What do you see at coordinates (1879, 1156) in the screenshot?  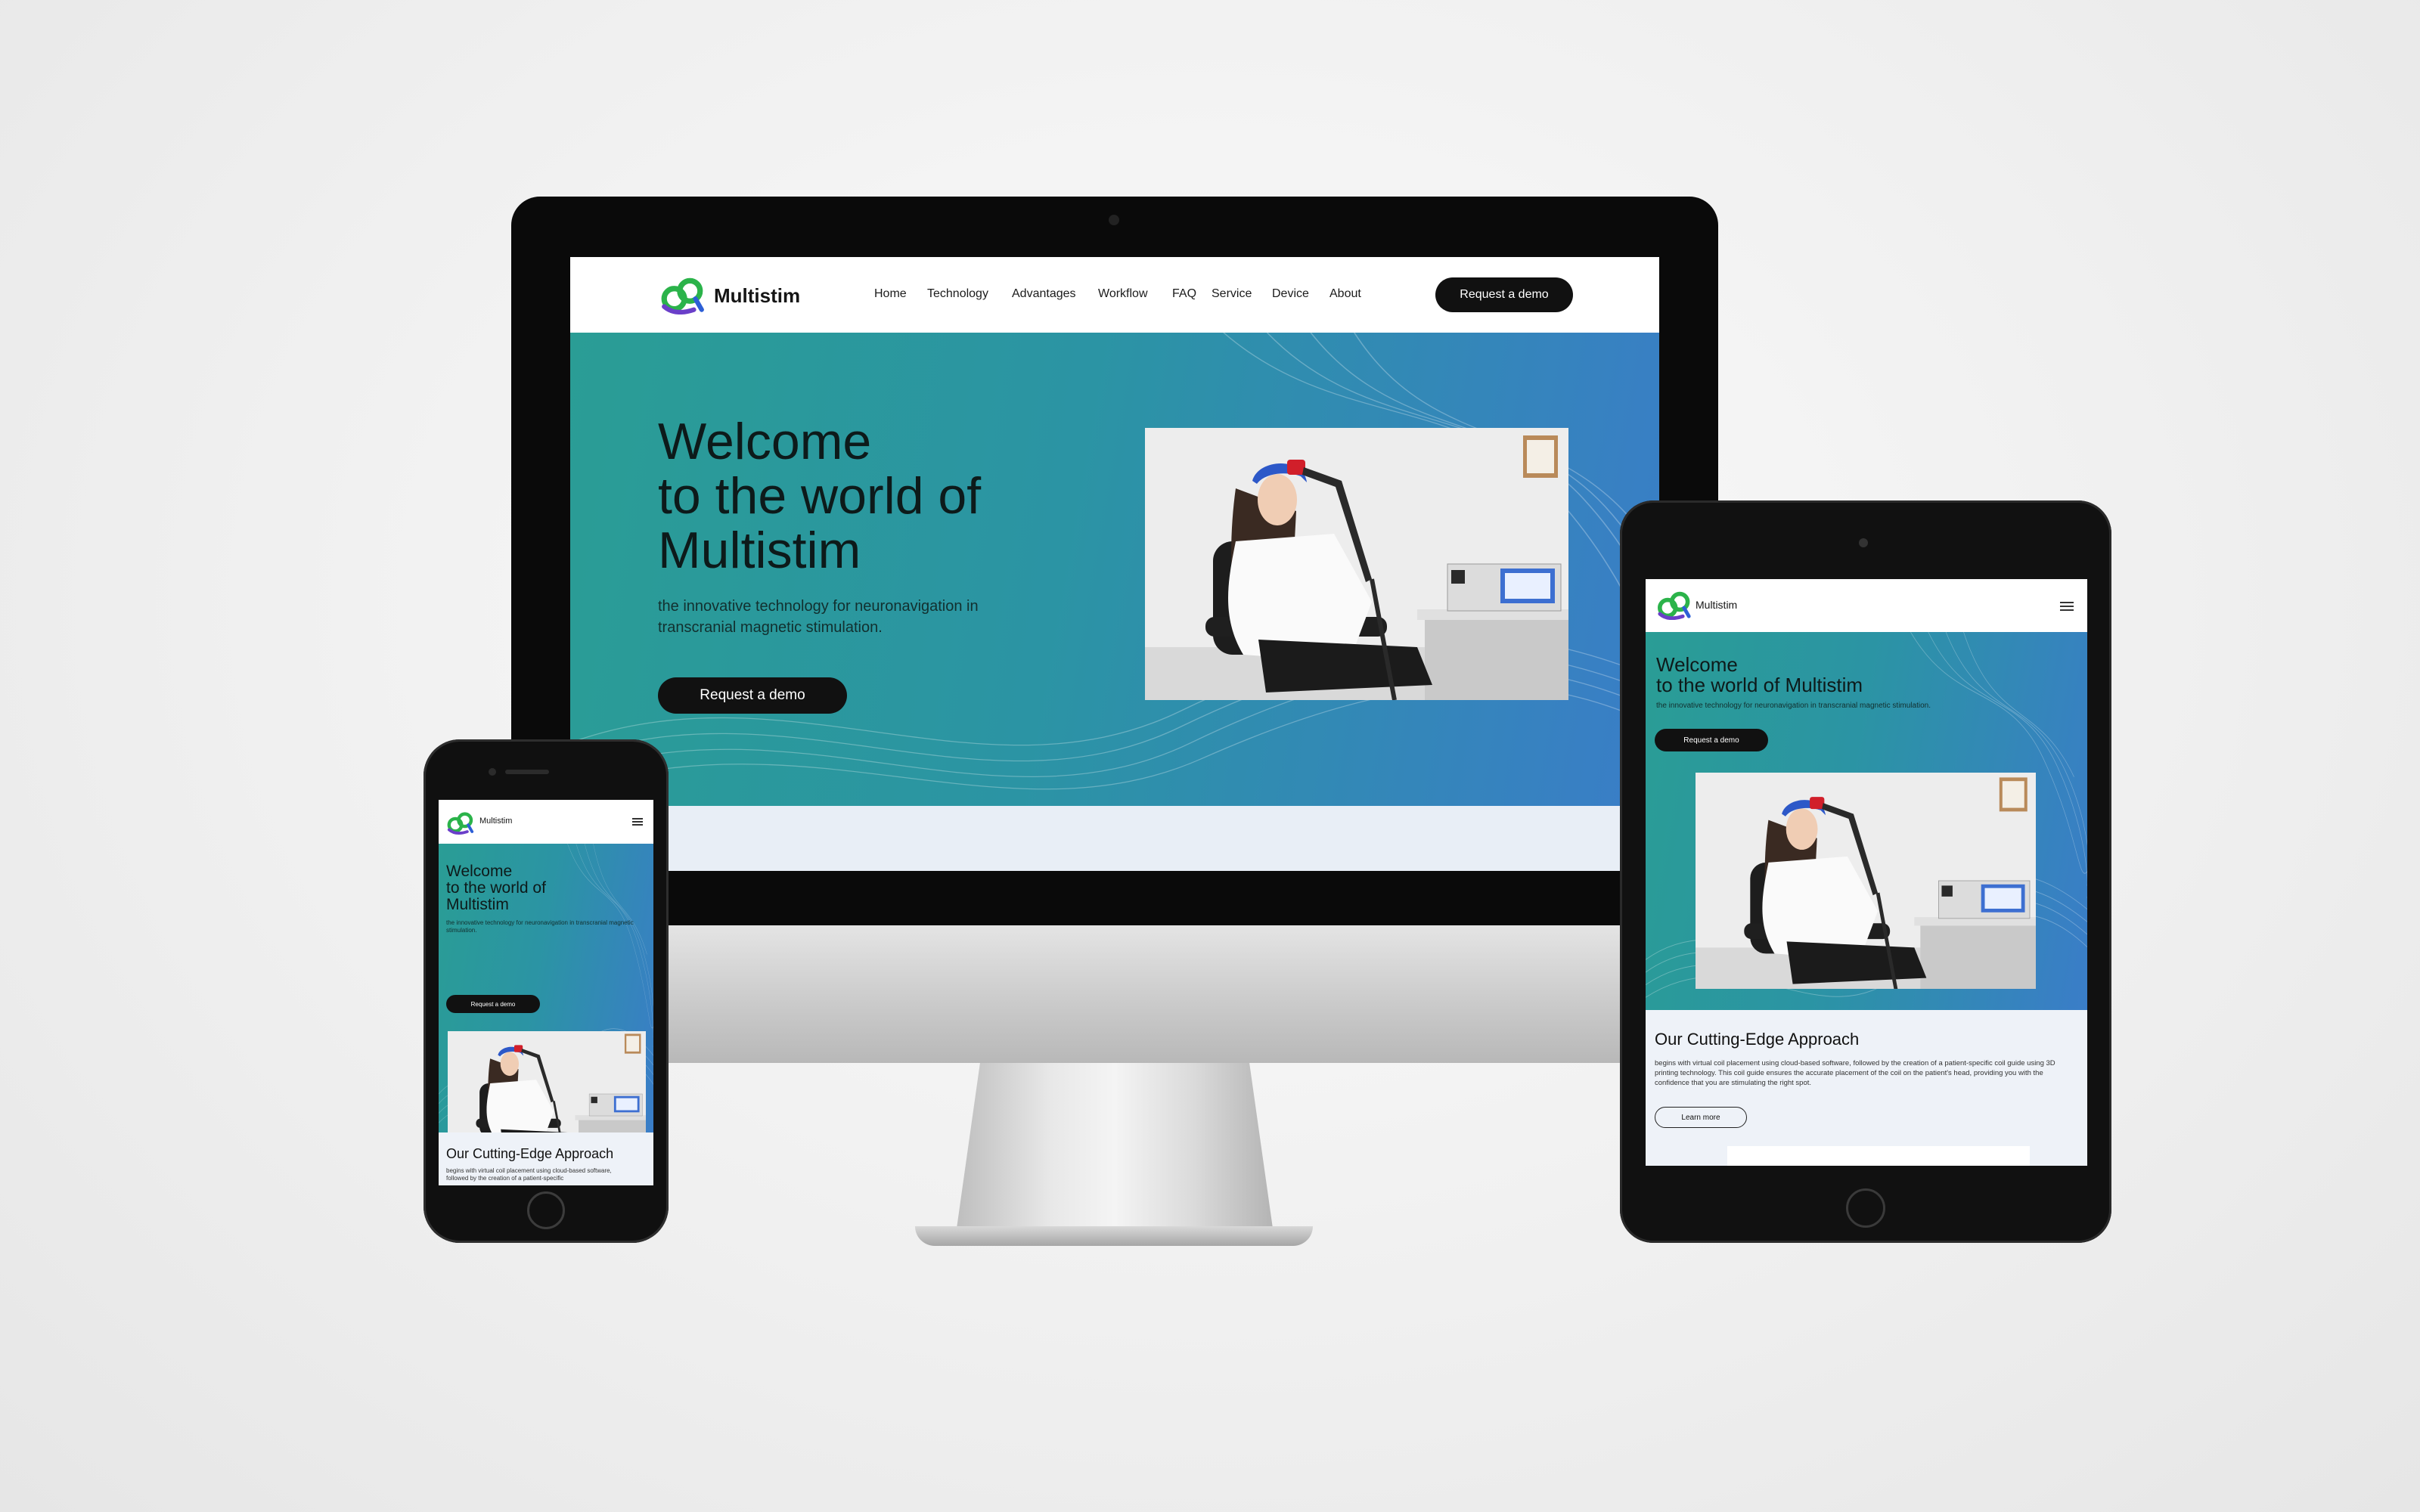 I see `approach-image` at bounding box center [1879, 1156].